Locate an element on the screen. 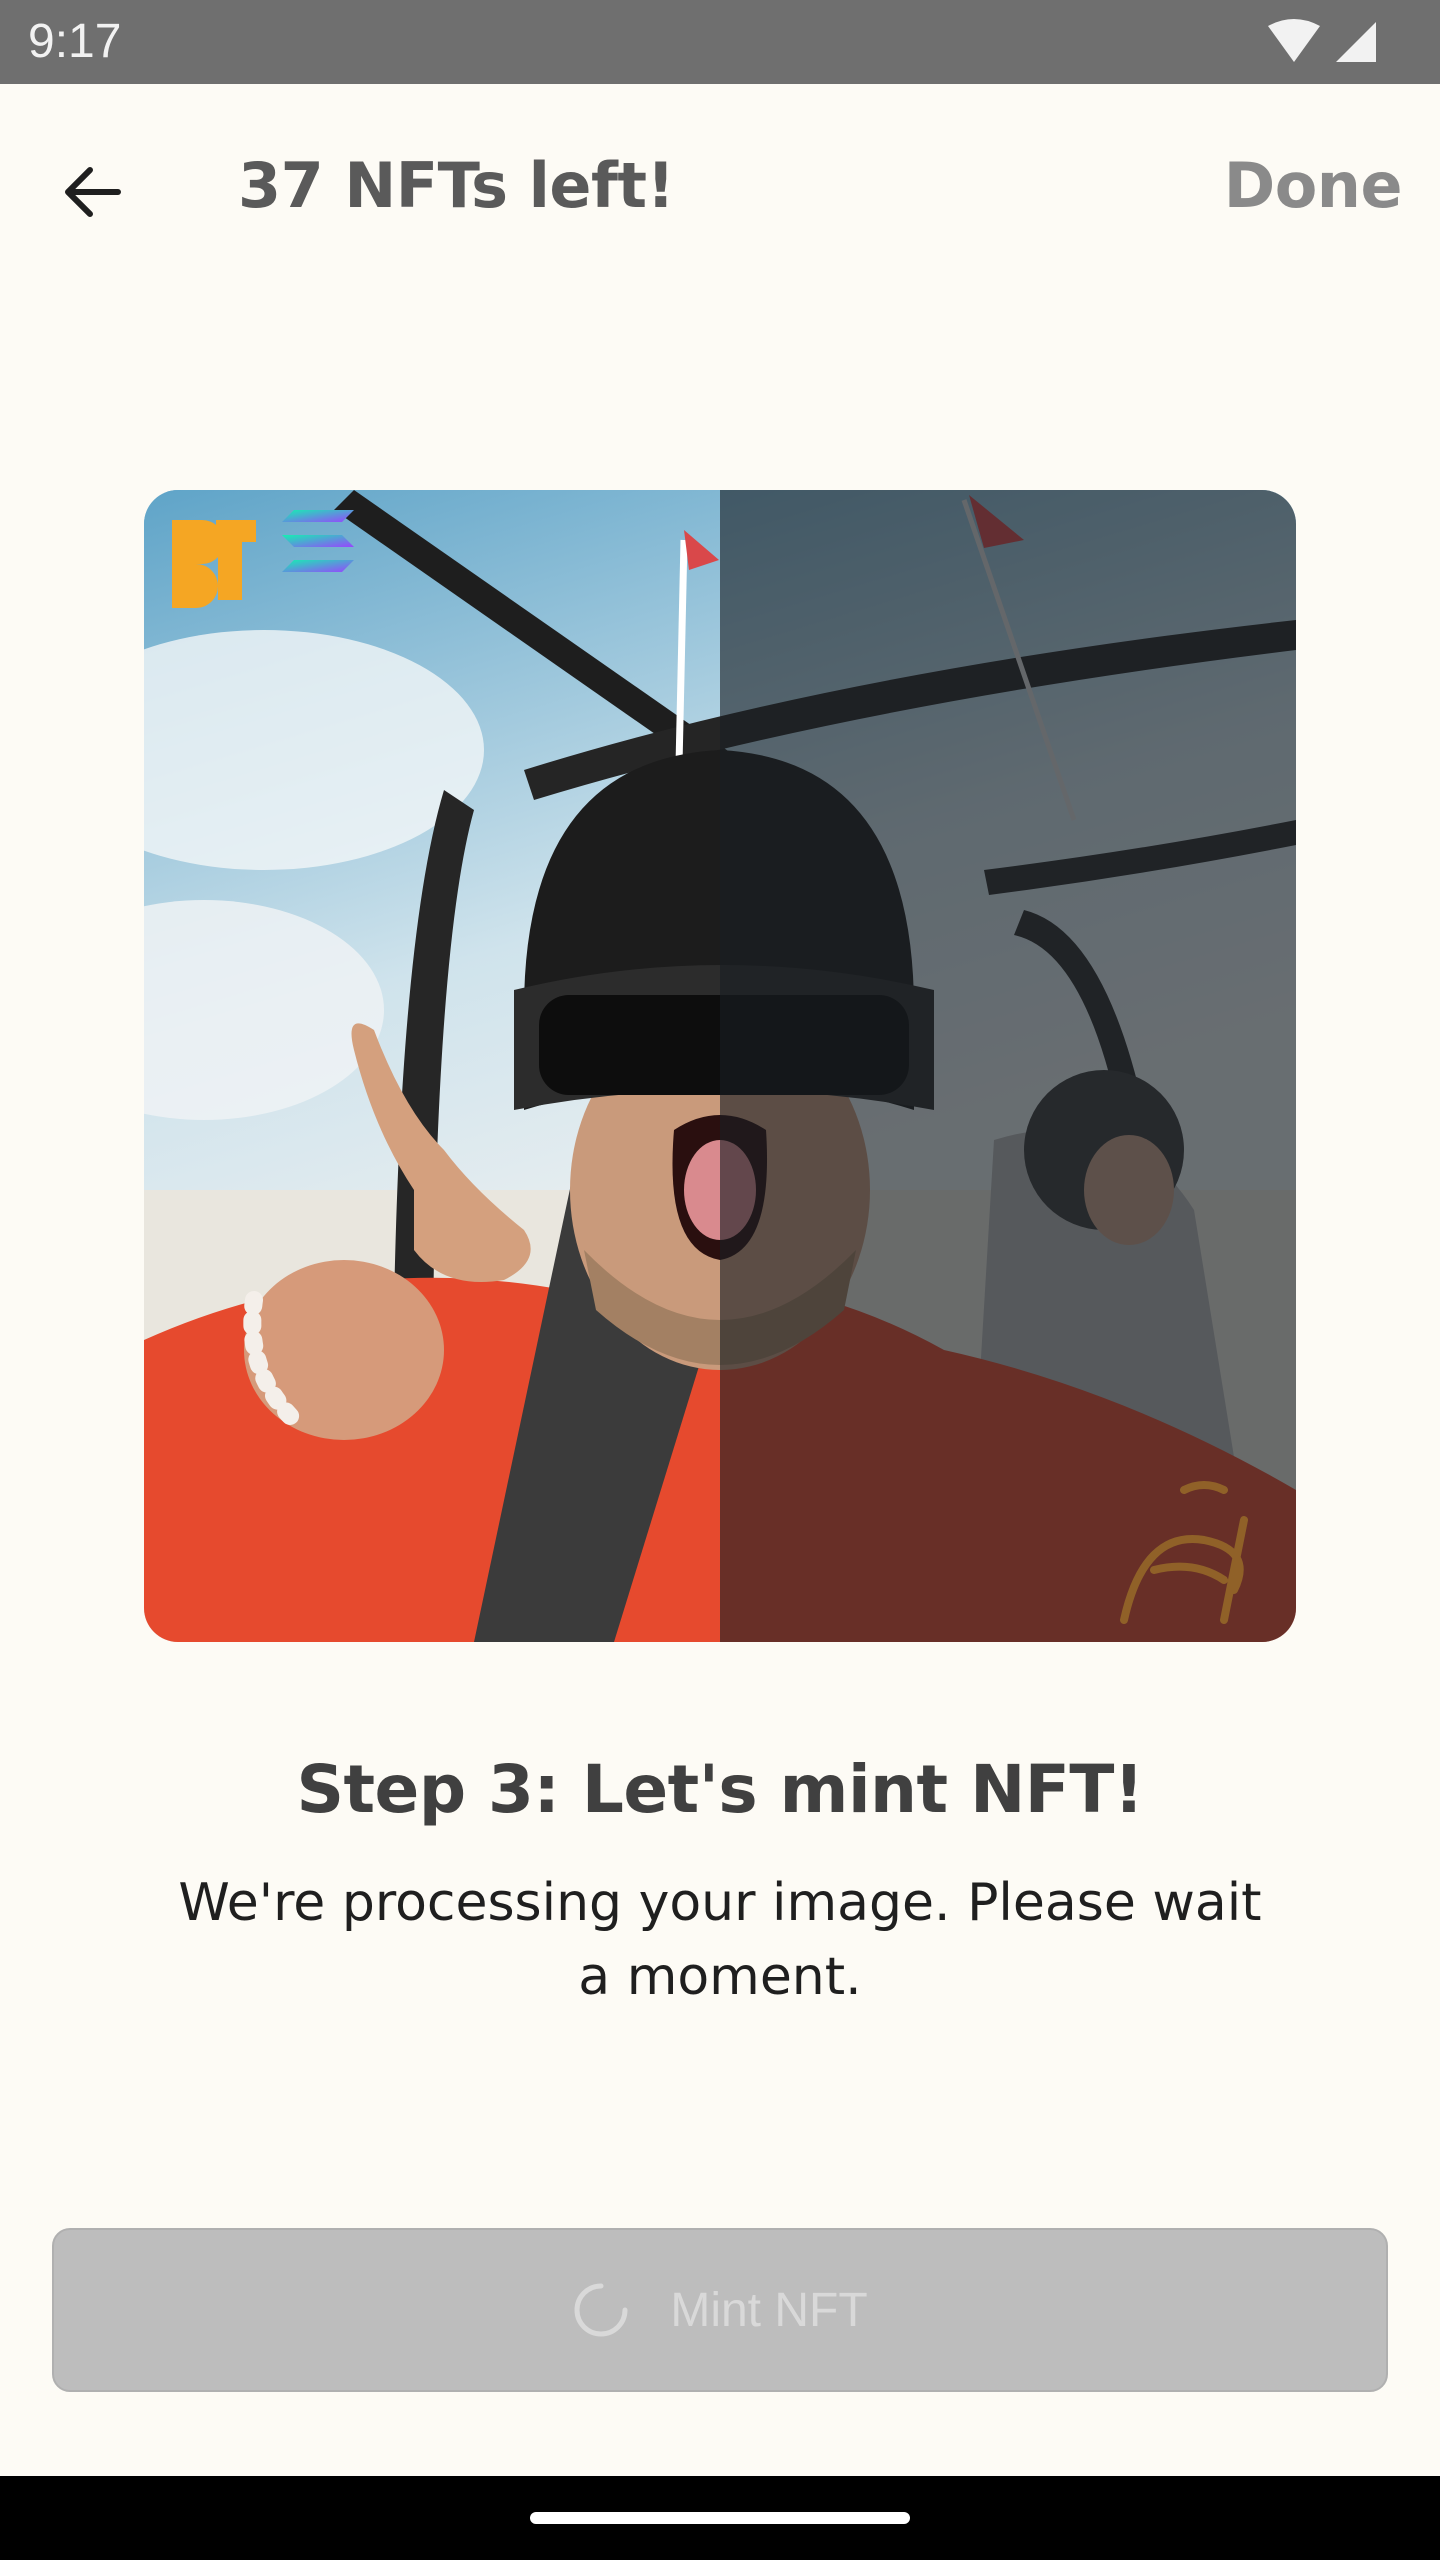 The width and height of the screenshot is (1440, 2560). home-gesture-handle is located at coordinates (720, 2518).